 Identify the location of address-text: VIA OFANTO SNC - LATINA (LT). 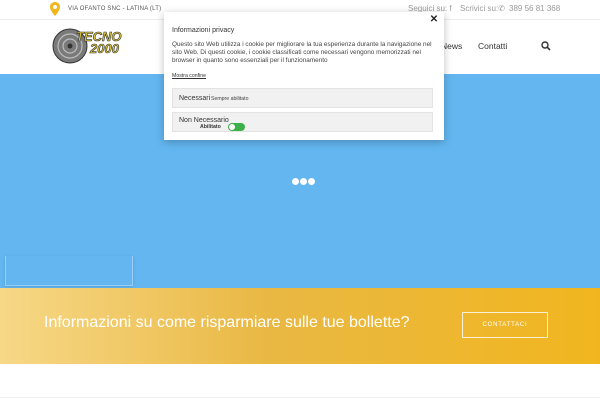
(115, 9).